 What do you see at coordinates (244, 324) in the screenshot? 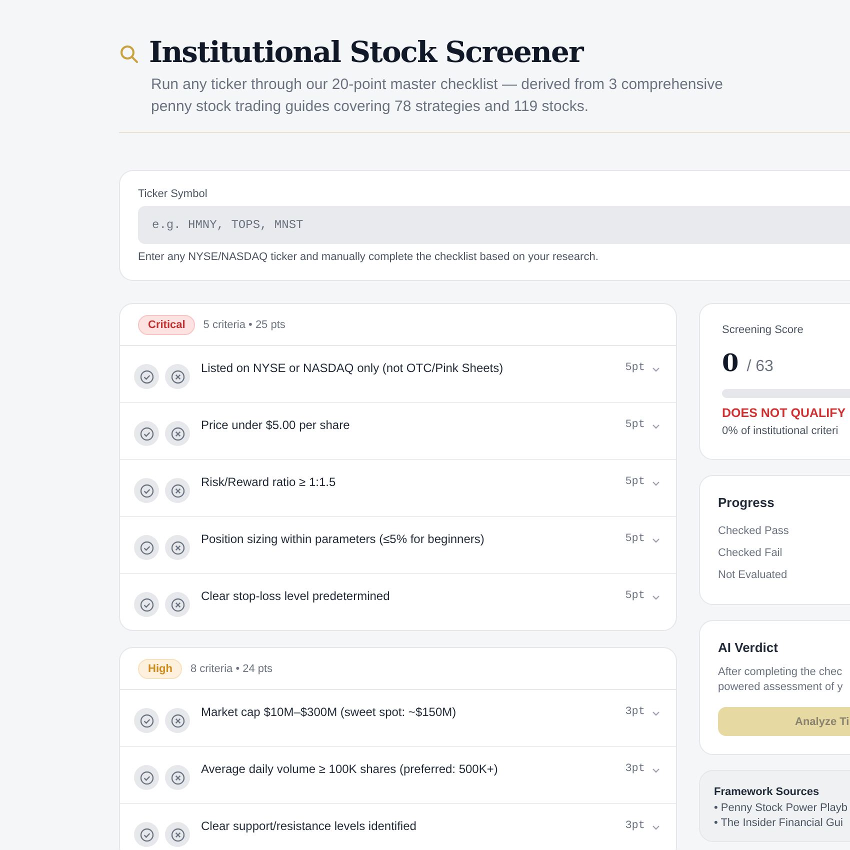
I see `criteria-summary: 5 criteria • 25 pts` at bounding box center [244, 324].